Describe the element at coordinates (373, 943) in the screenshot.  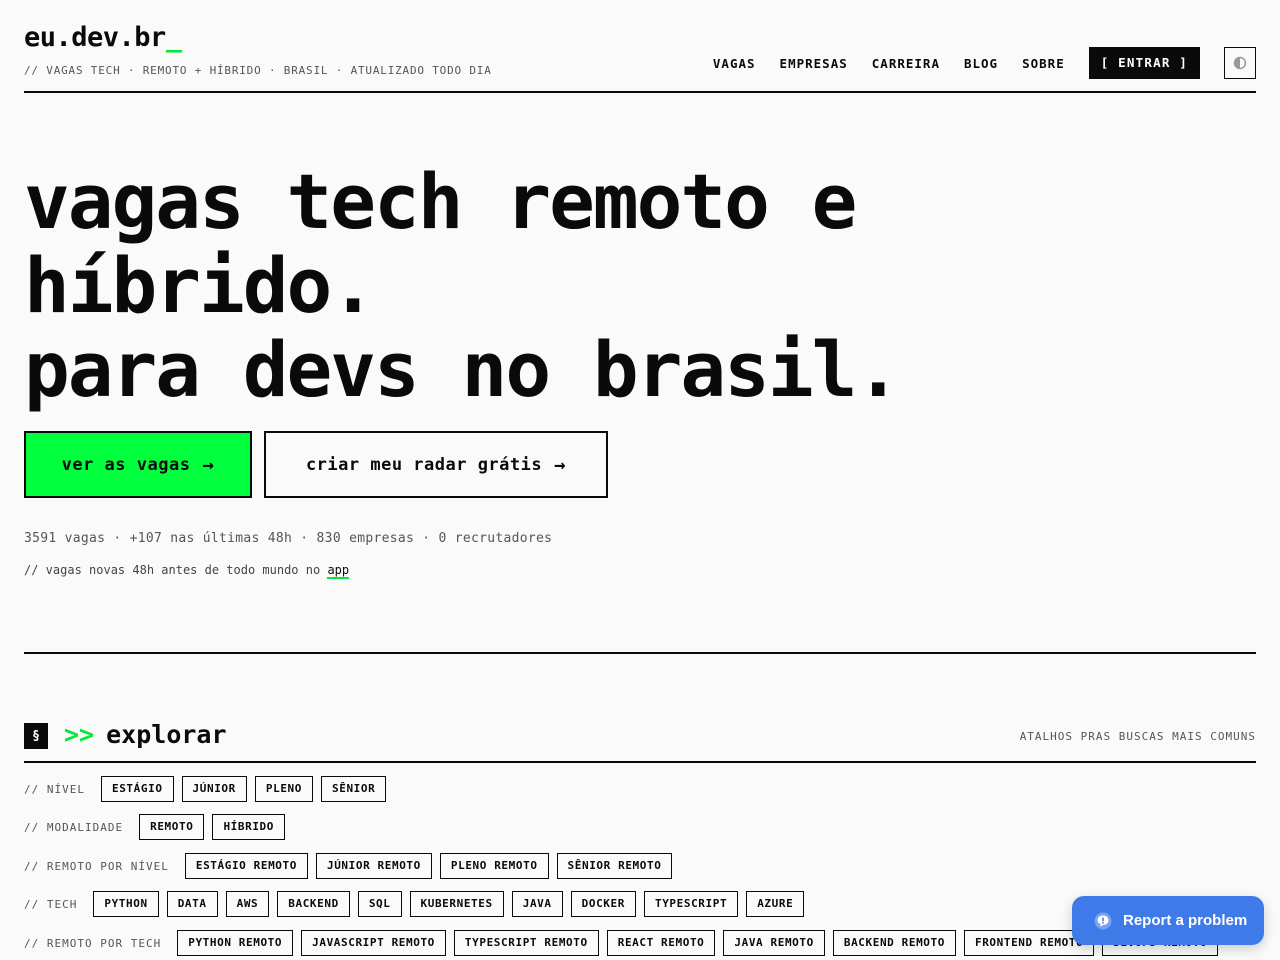
I see `chip-javascript-remoto: JAVASCRIPT REMOTO` at that location.